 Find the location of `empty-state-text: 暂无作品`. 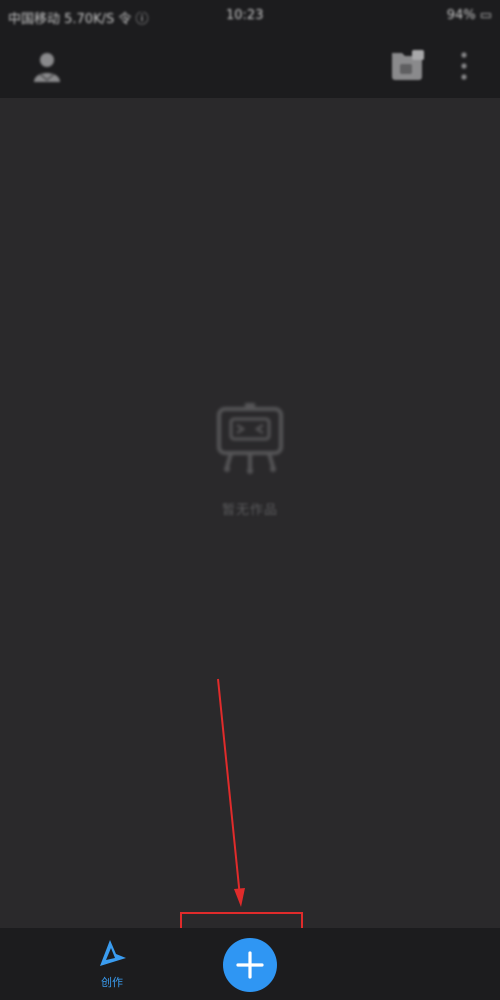

empty-state-text: 暂无作品 is located at coordinates (249, 510).